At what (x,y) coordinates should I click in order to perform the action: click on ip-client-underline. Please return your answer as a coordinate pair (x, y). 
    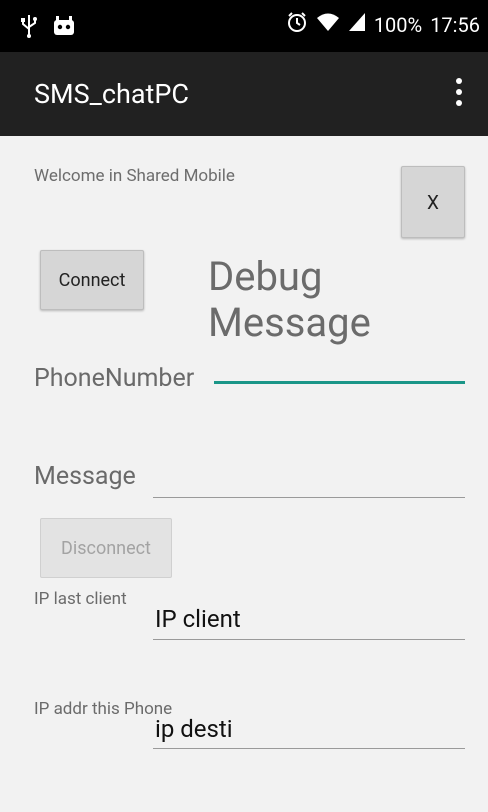
    Looking at the image, I should click on (309, 639).